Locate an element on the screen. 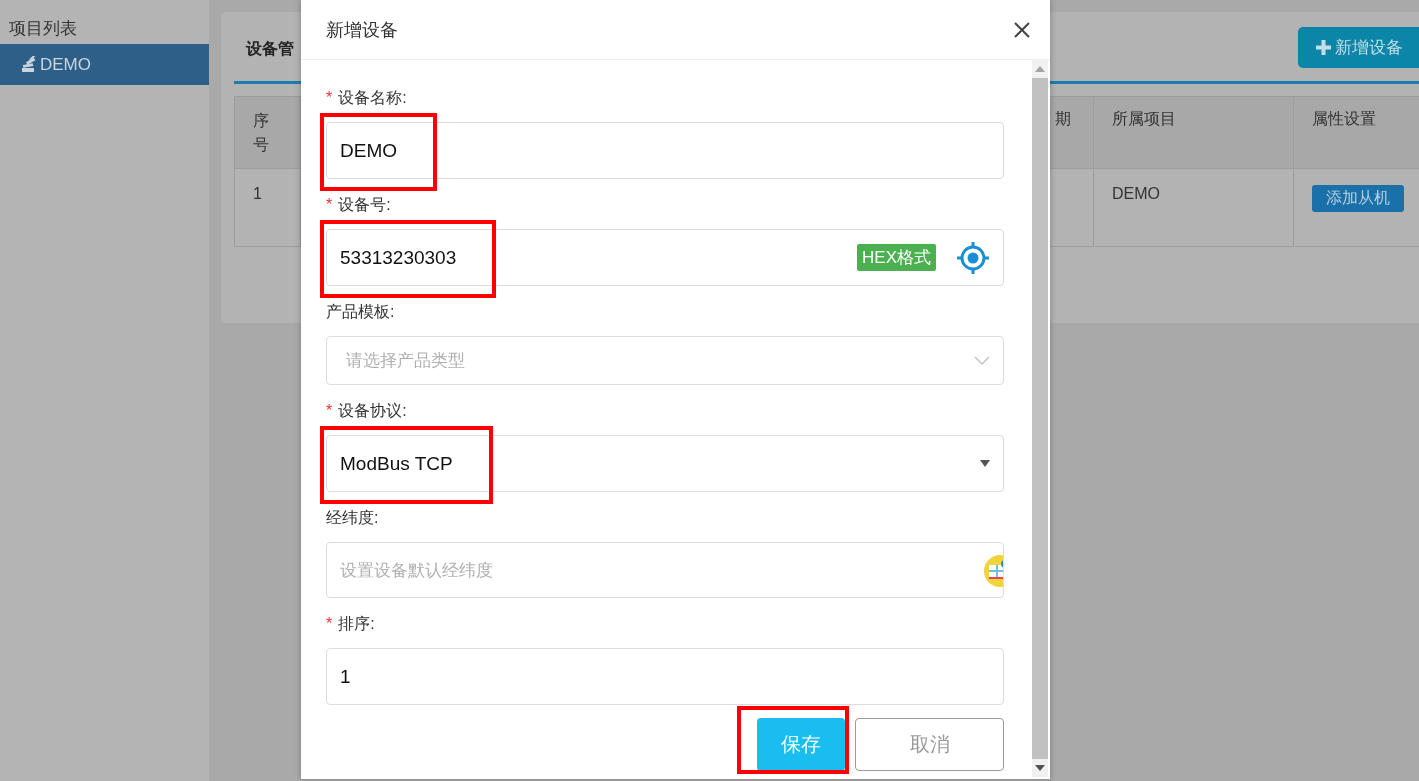 The height and width of the screenshot is (781, 1419). text-field: DEMO is located at coordinates (665, 150).